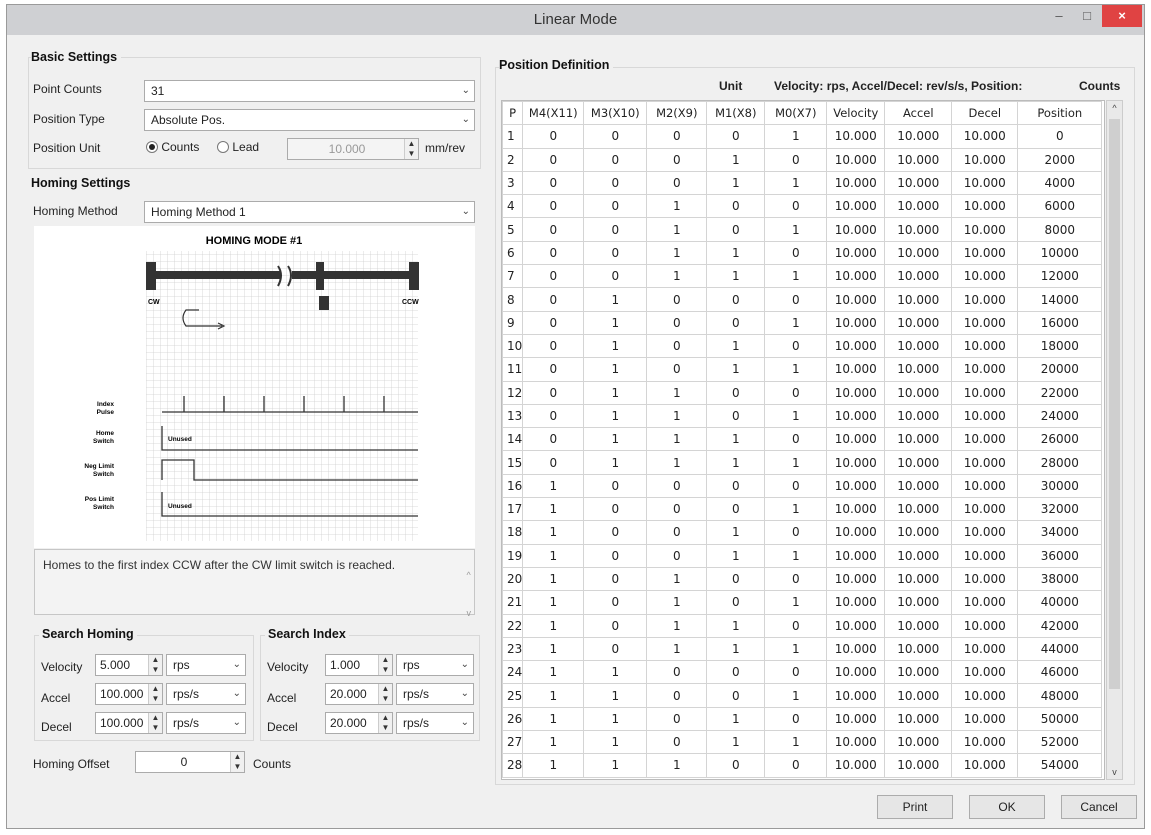 This screenshot has height=835, width=1151. Describe the element at coordinates (1060, 602) in the screenshot. I see `table-cell: 40000` at that location.